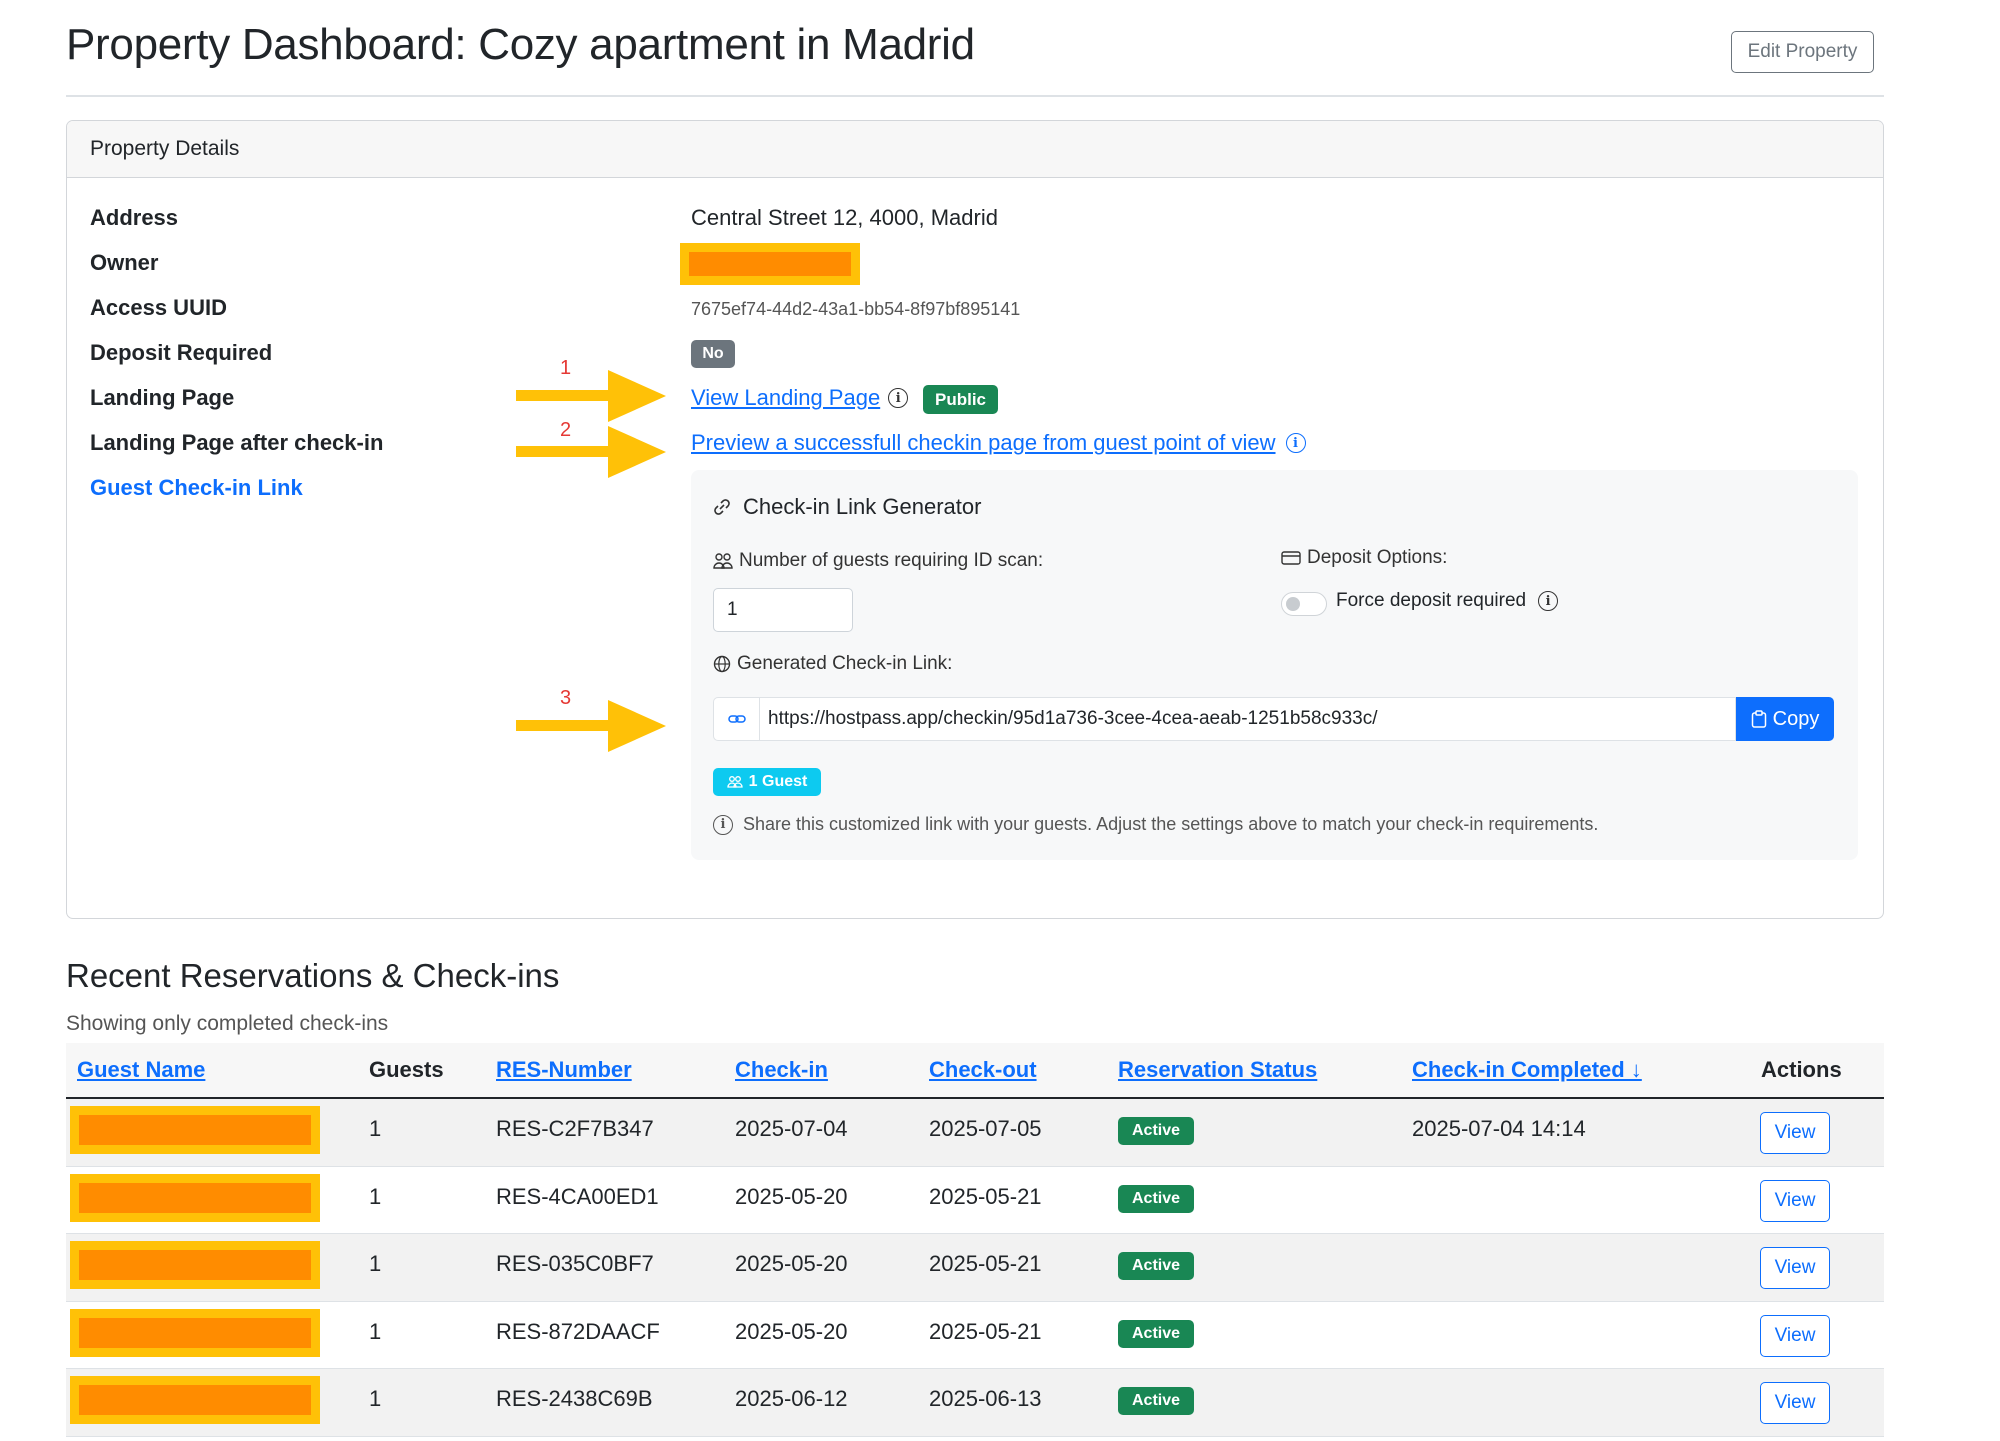 This screenshot has height=1441, width=2000. What do you see at coordinates (1377, 557) in the screenshot?
I see `deposit-options-label: Deposit Options:` at bounding box center [1377, 557].